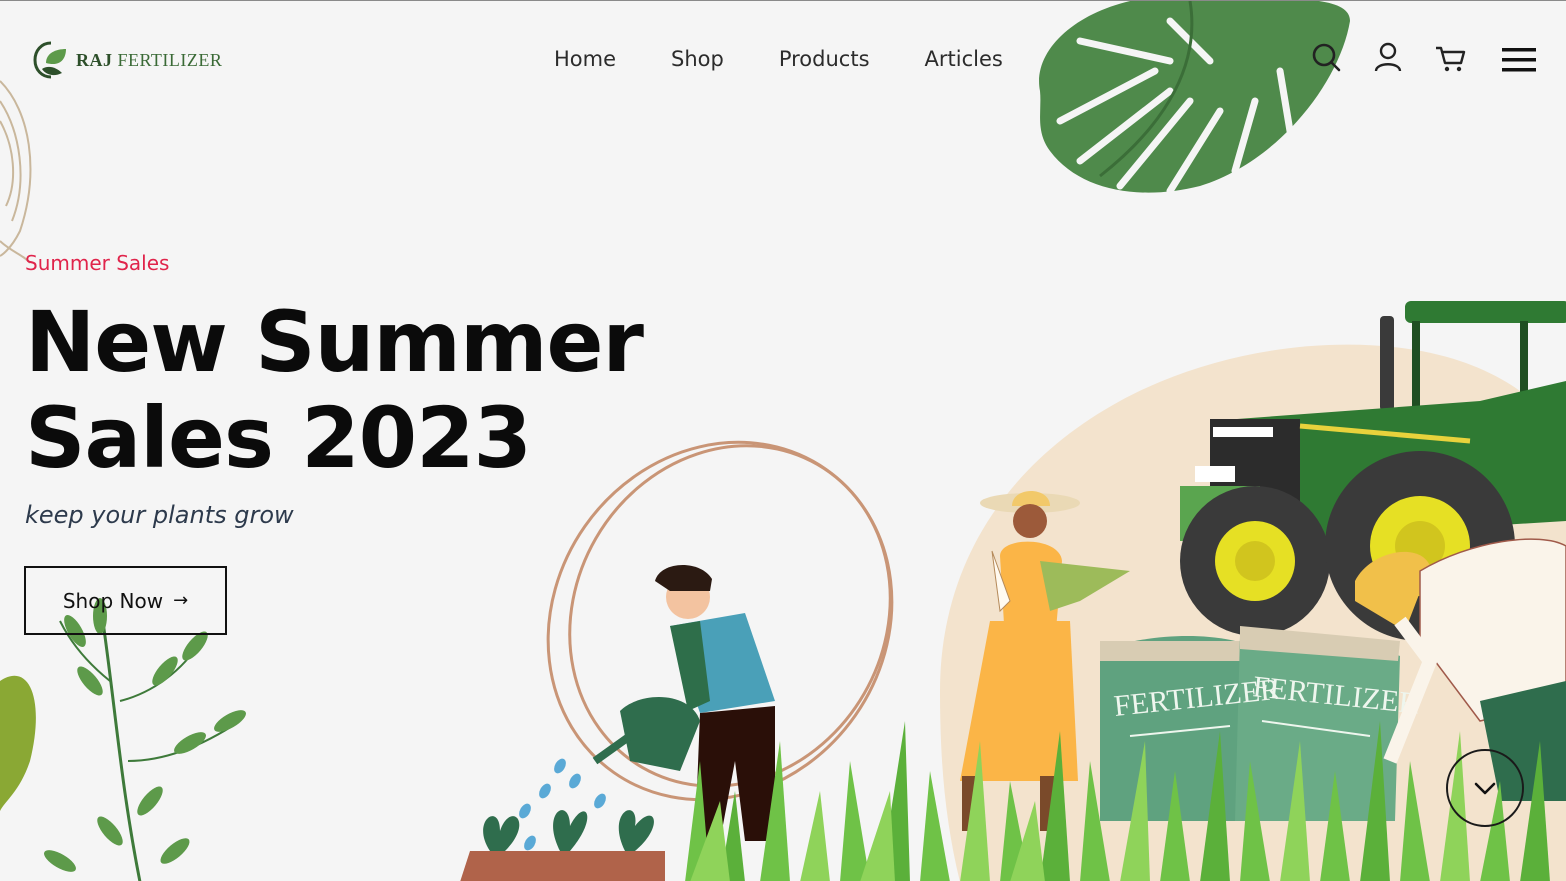 Image resolution: width=1566 pixels, height=881 pixels. I want to click on shop-now-button: Shop Now →, so click(125, 600).